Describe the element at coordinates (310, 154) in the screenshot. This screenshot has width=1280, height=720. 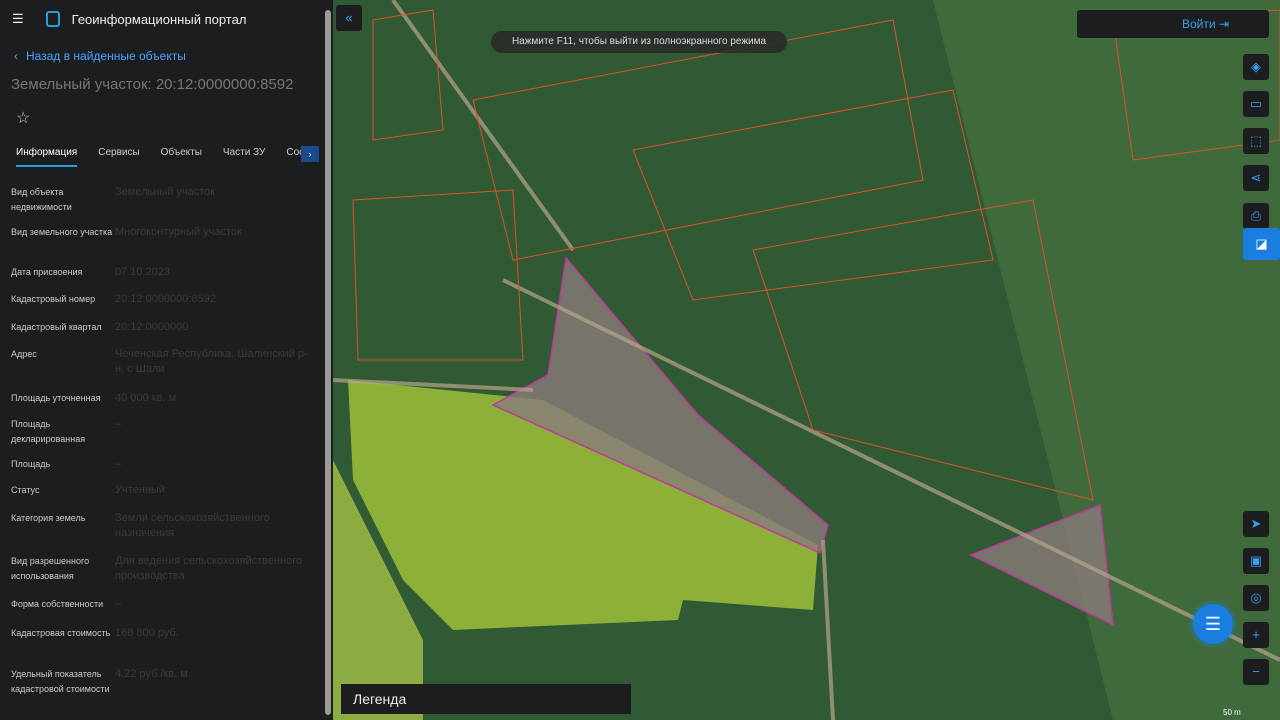
I see `tabs-next-button: ›` at that location.